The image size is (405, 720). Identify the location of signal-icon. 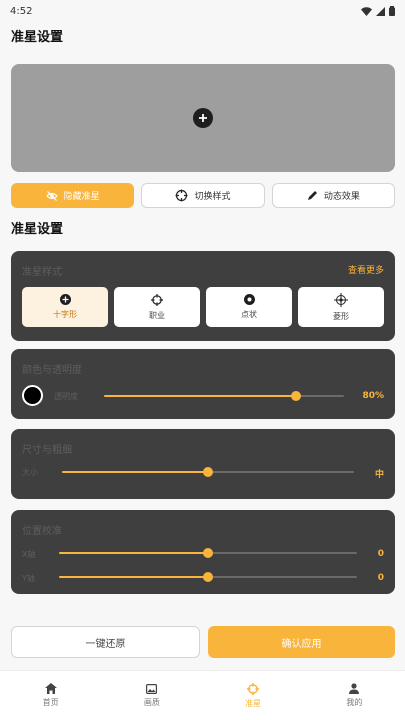
(380, 11).